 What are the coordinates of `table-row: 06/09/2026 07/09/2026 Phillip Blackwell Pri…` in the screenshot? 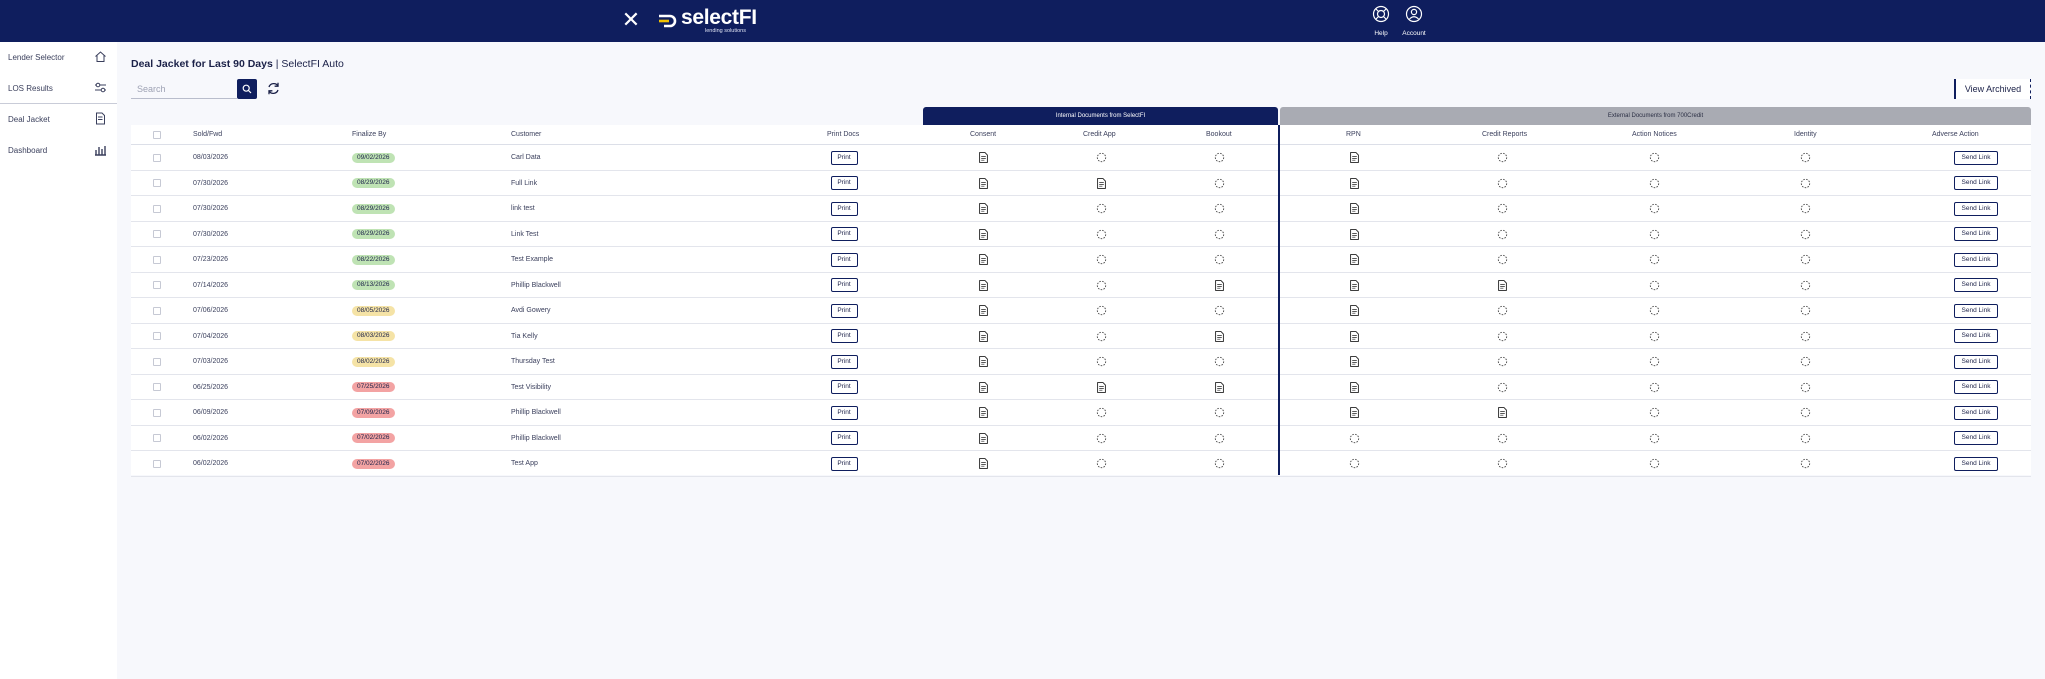 It's located at (1081, 413).